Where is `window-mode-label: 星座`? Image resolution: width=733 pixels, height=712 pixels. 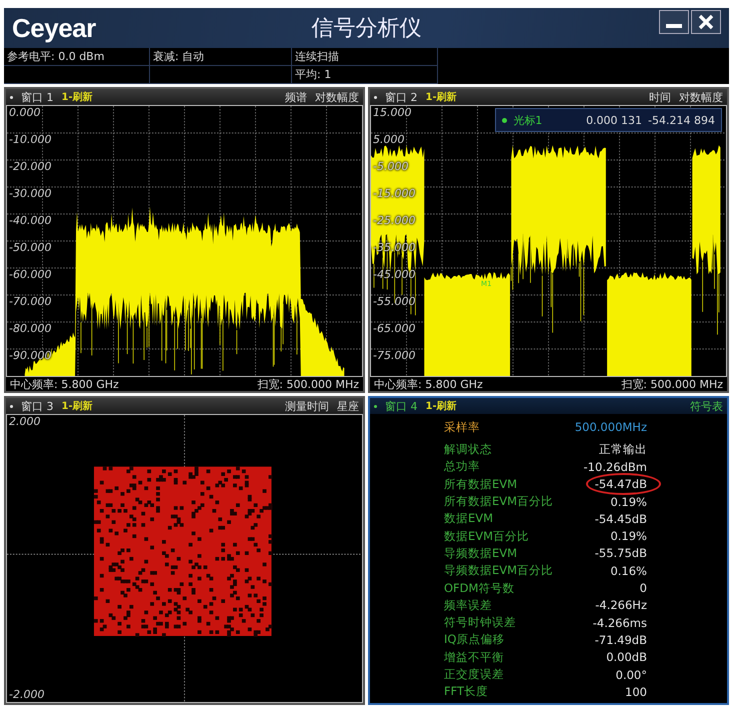 window-mode-label: 星座 is located at coordinates (348, 406).